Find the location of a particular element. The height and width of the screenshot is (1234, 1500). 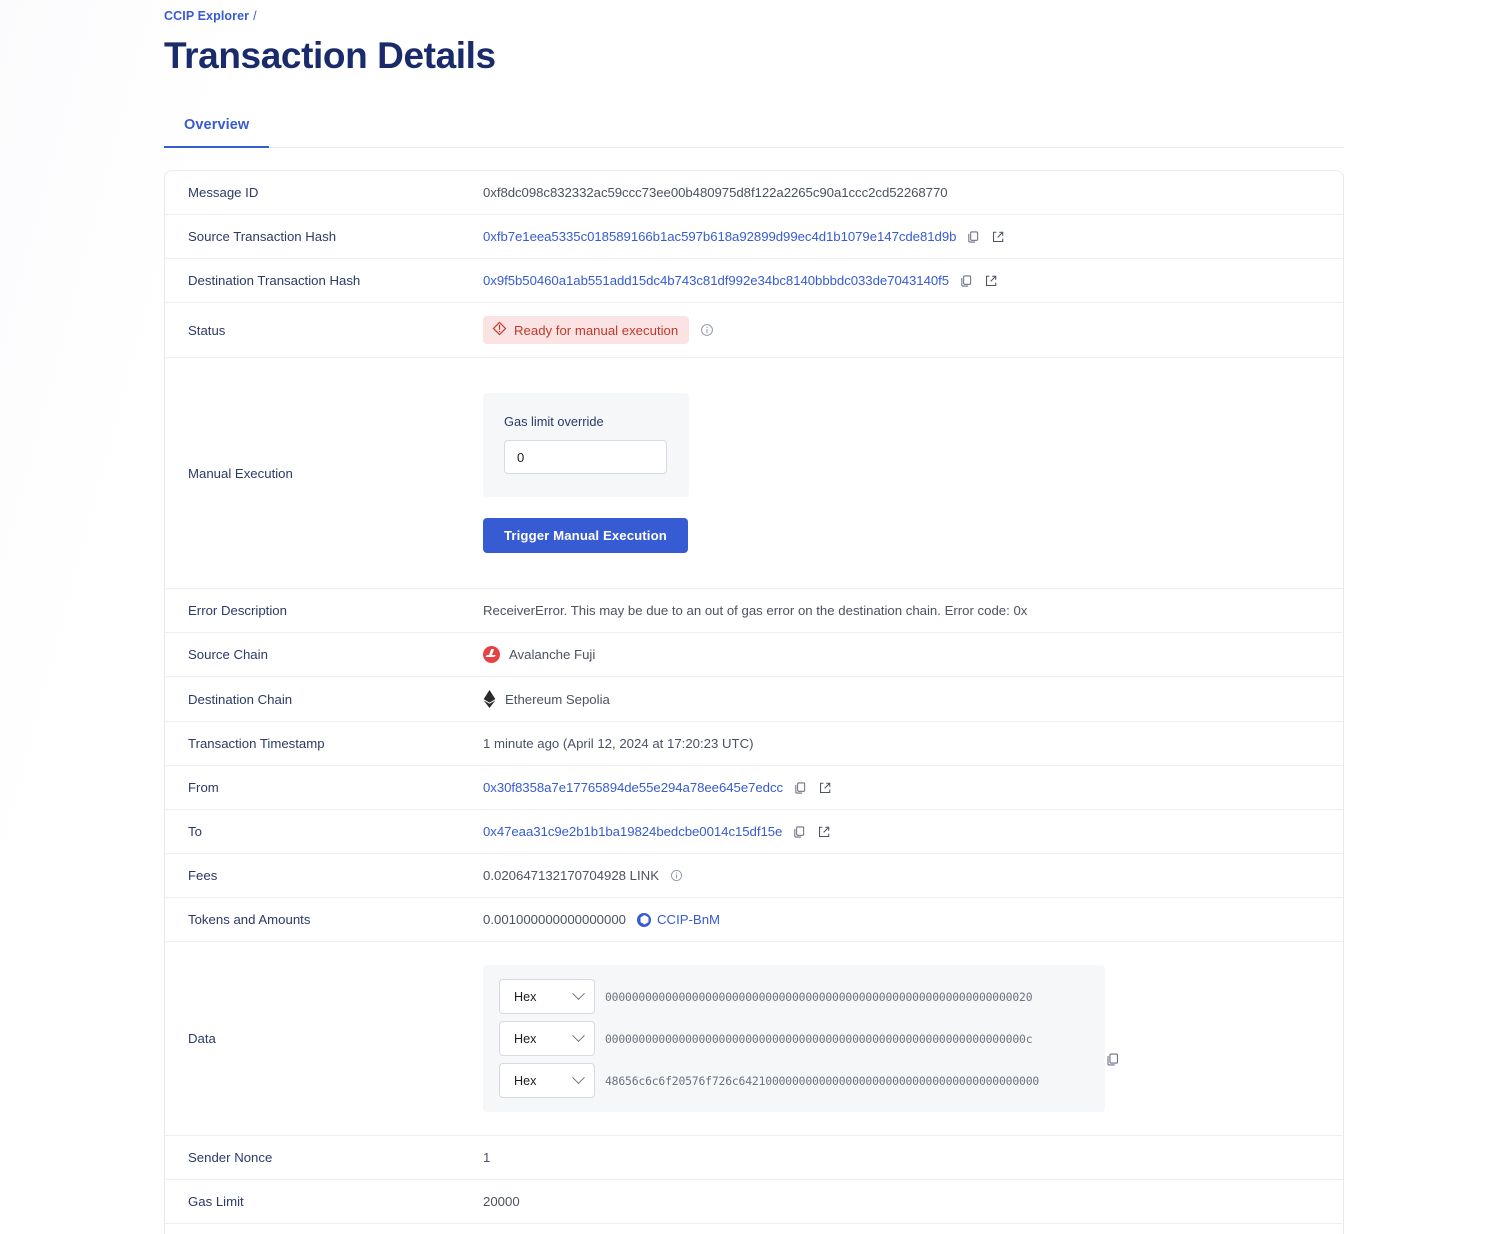

row-label: Transaction Timestamp is located at coordinates (256, 743).